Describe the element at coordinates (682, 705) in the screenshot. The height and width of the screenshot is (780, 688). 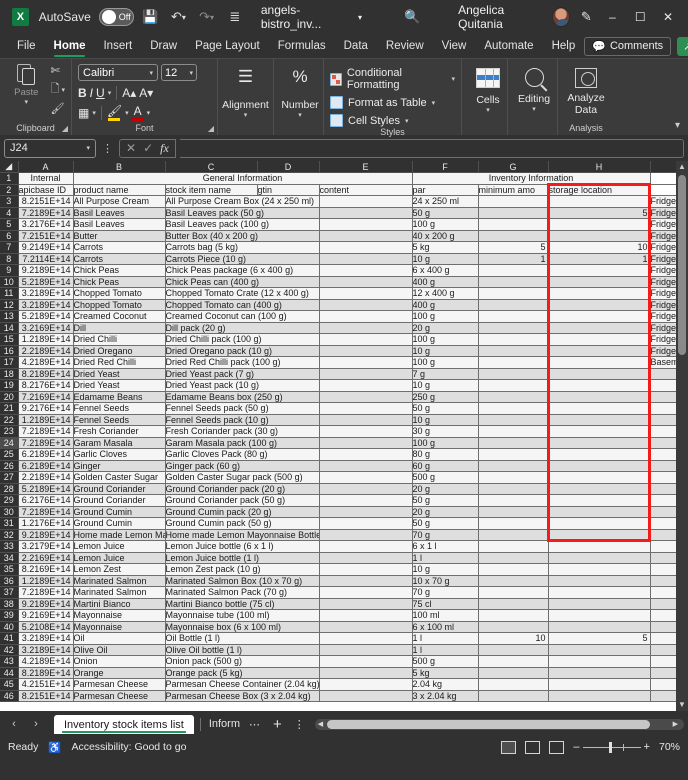
I see `scroll-down-icon: ▼` at that location.